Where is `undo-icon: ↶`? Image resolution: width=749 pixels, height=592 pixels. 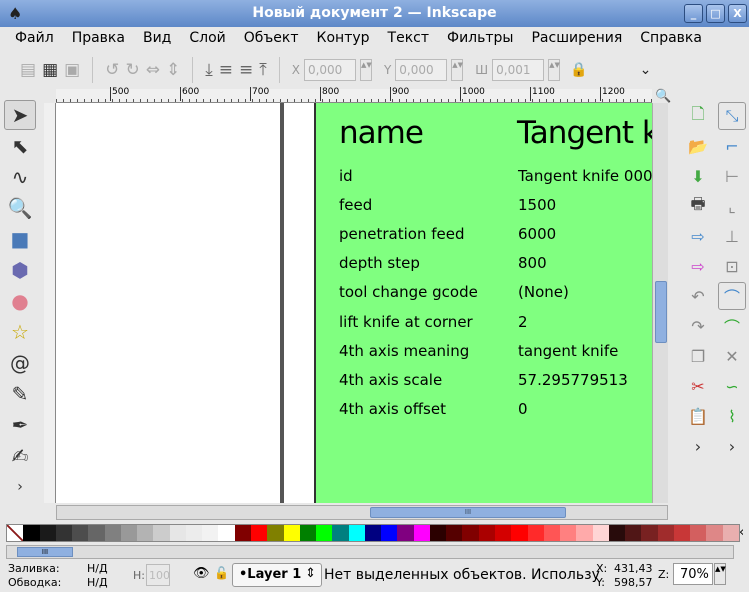
undo-icon: ↶ is located at coordinates (698, 296).